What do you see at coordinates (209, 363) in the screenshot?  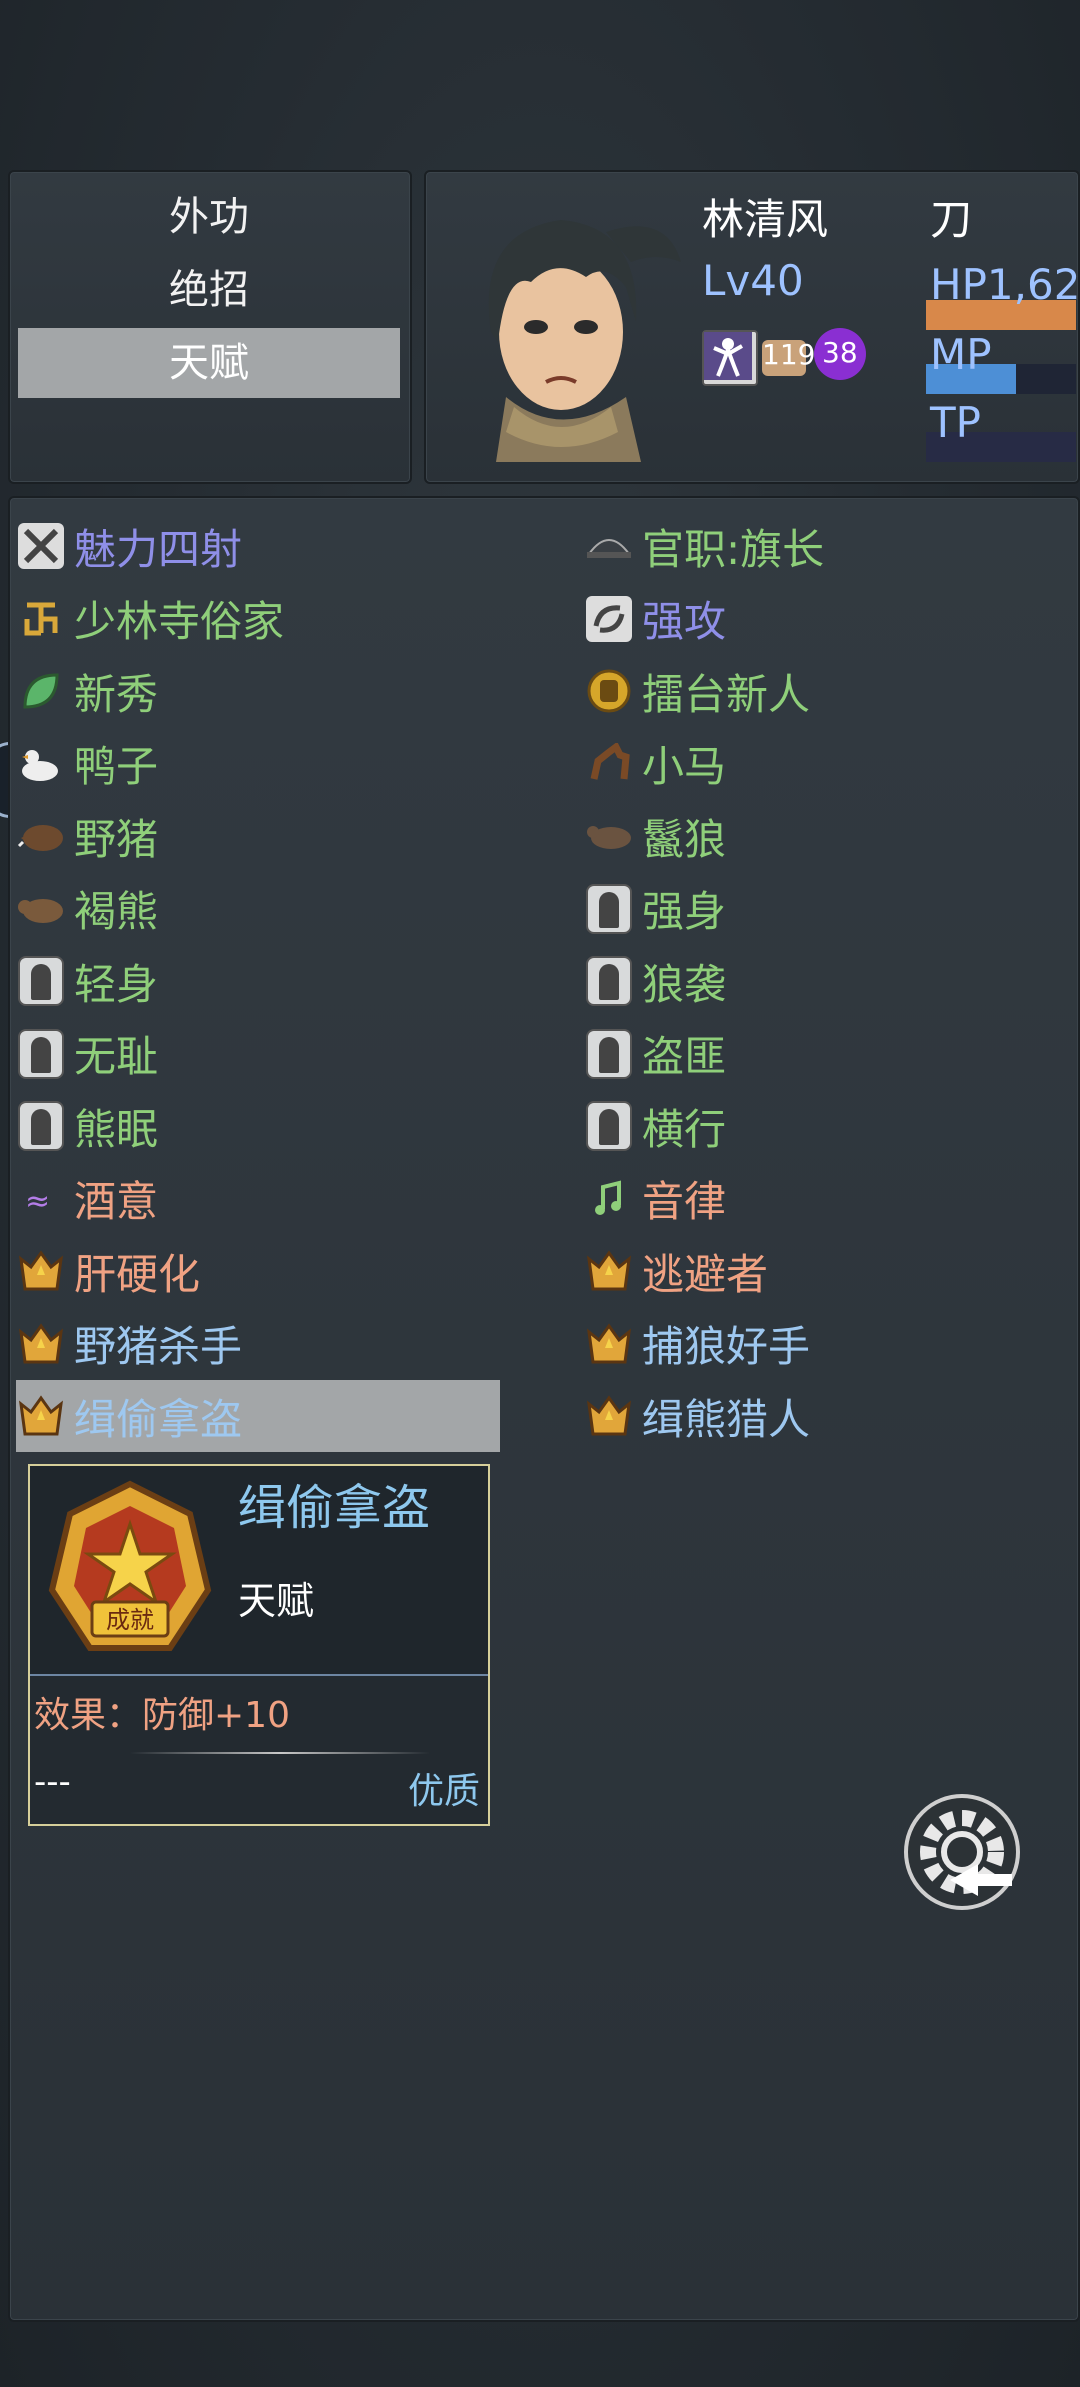 I see `menu-item-tianfu: 天赋` at bounding box center [209, 363].